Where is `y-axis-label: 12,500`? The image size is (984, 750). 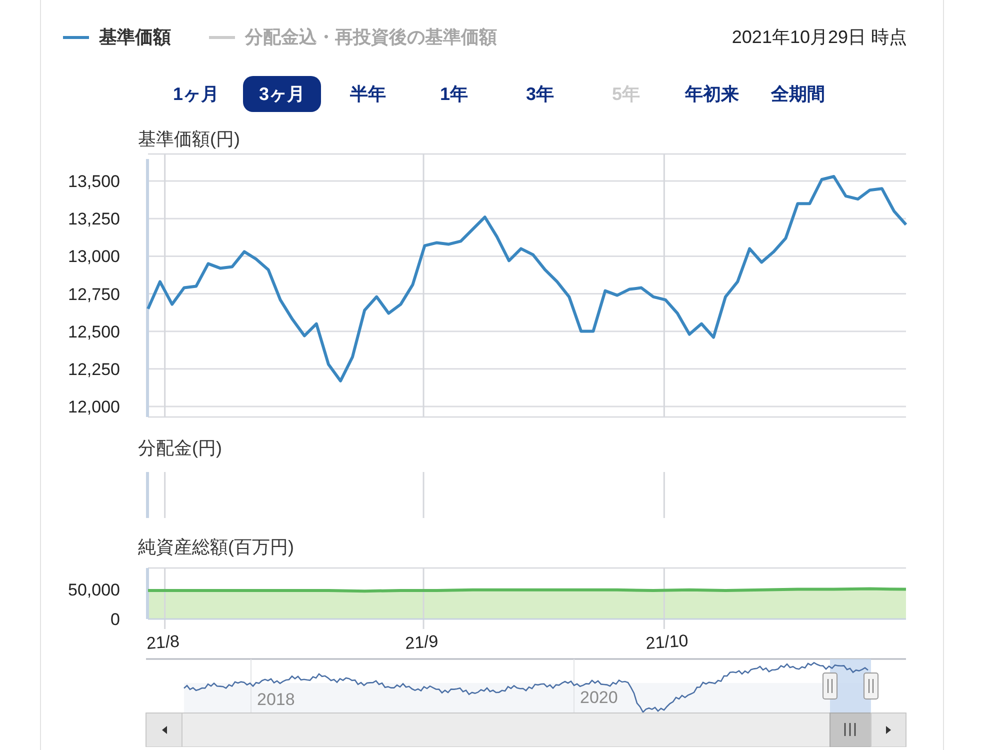 y-axis-label: 12,500 is located at coordinates (94, 332).